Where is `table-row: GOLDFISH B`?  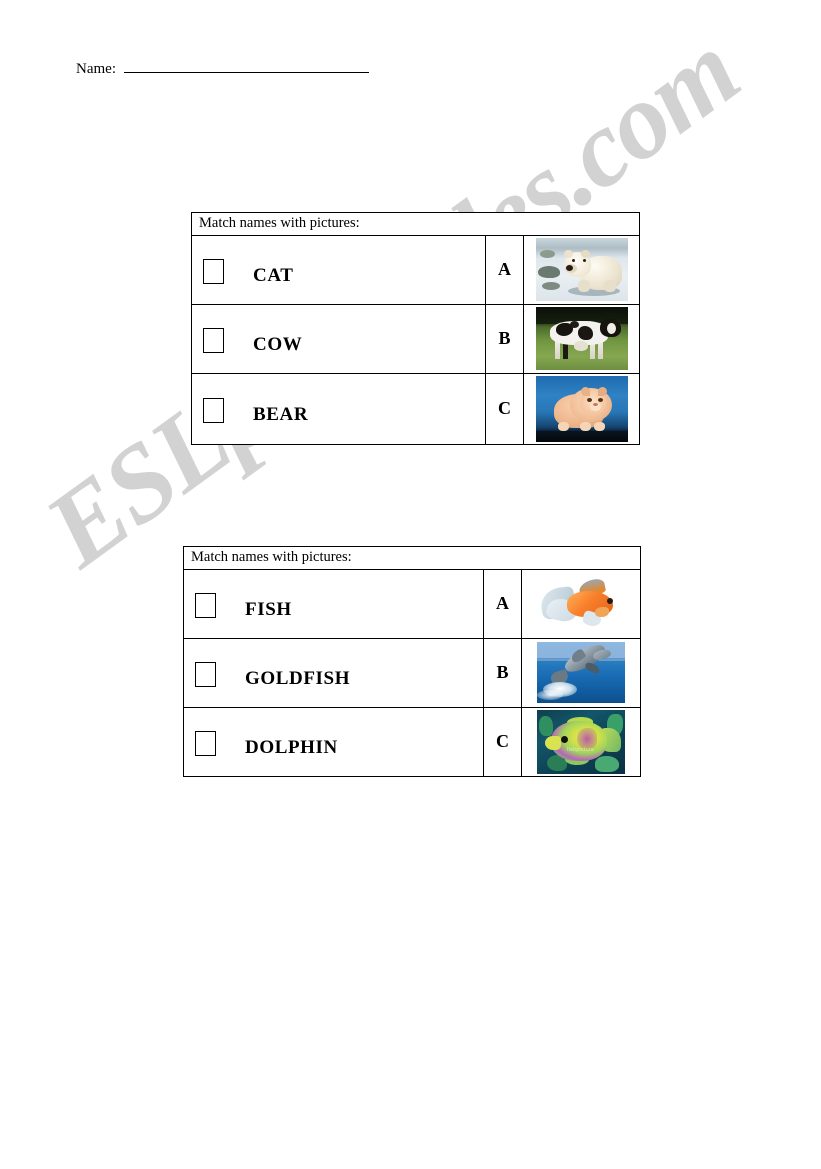
table-row: GOLDFISH B is located at coordinates (412, 673).